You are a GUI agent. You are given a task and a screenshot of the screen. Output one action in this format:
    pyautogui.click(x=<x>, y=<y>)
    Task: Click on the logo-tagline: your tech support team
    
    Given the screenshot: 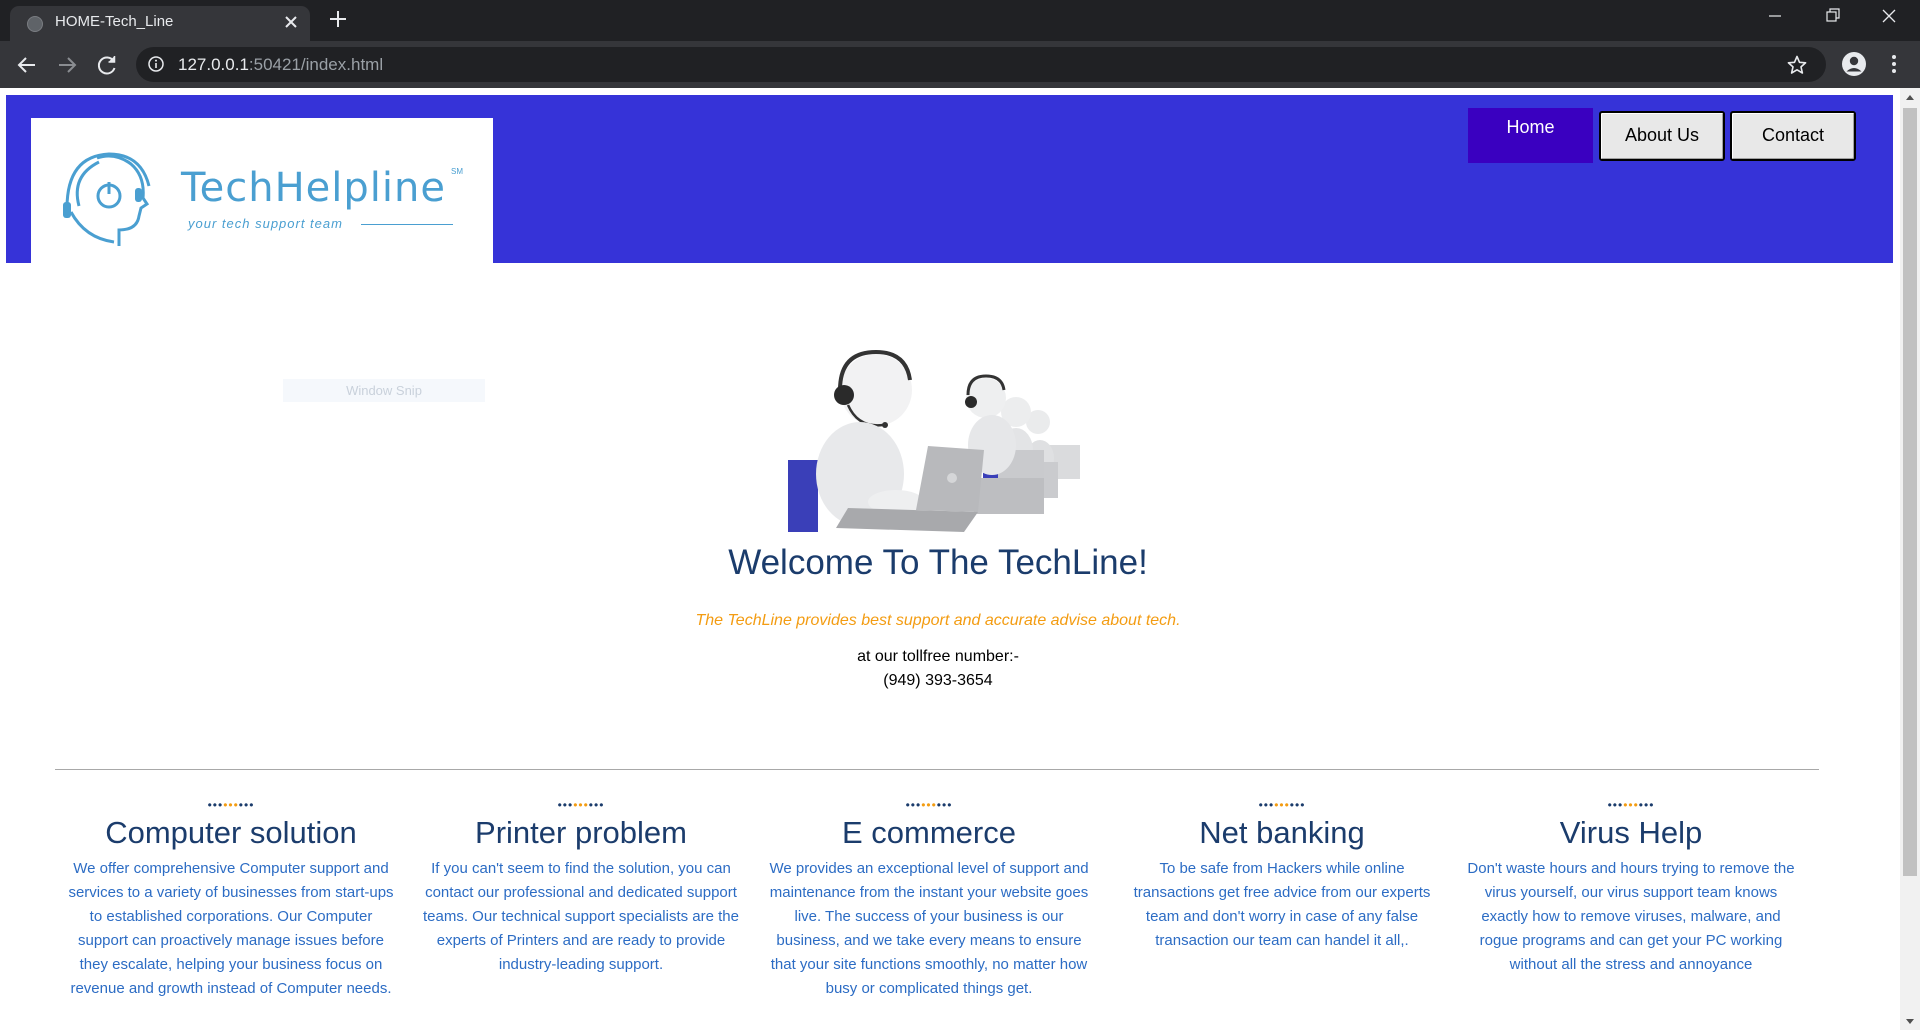 What is the action you would take?
    pyautogui.click(x=265, y=223)
    